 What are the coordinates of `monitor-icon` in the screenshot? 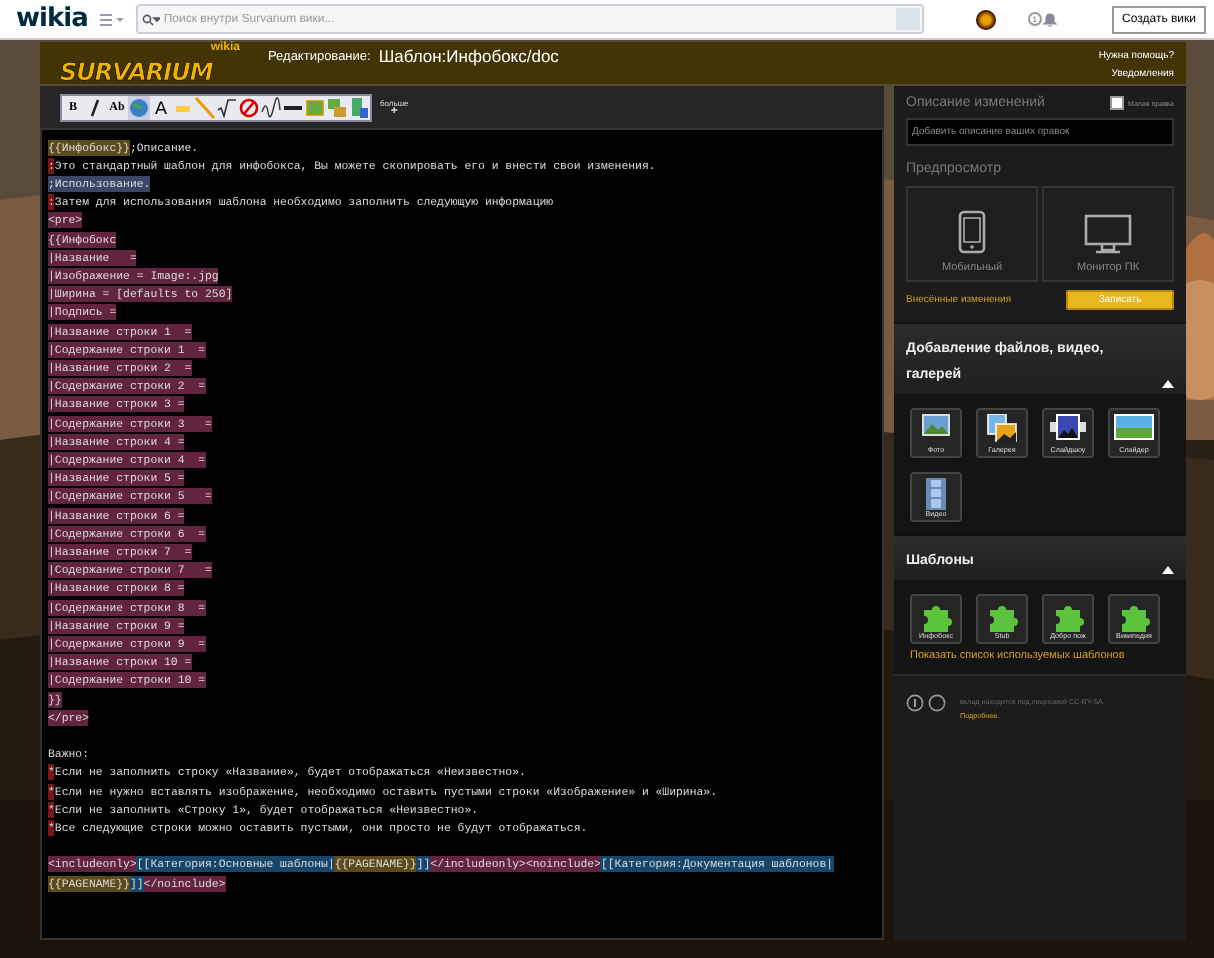 It's located at (1108, 234).